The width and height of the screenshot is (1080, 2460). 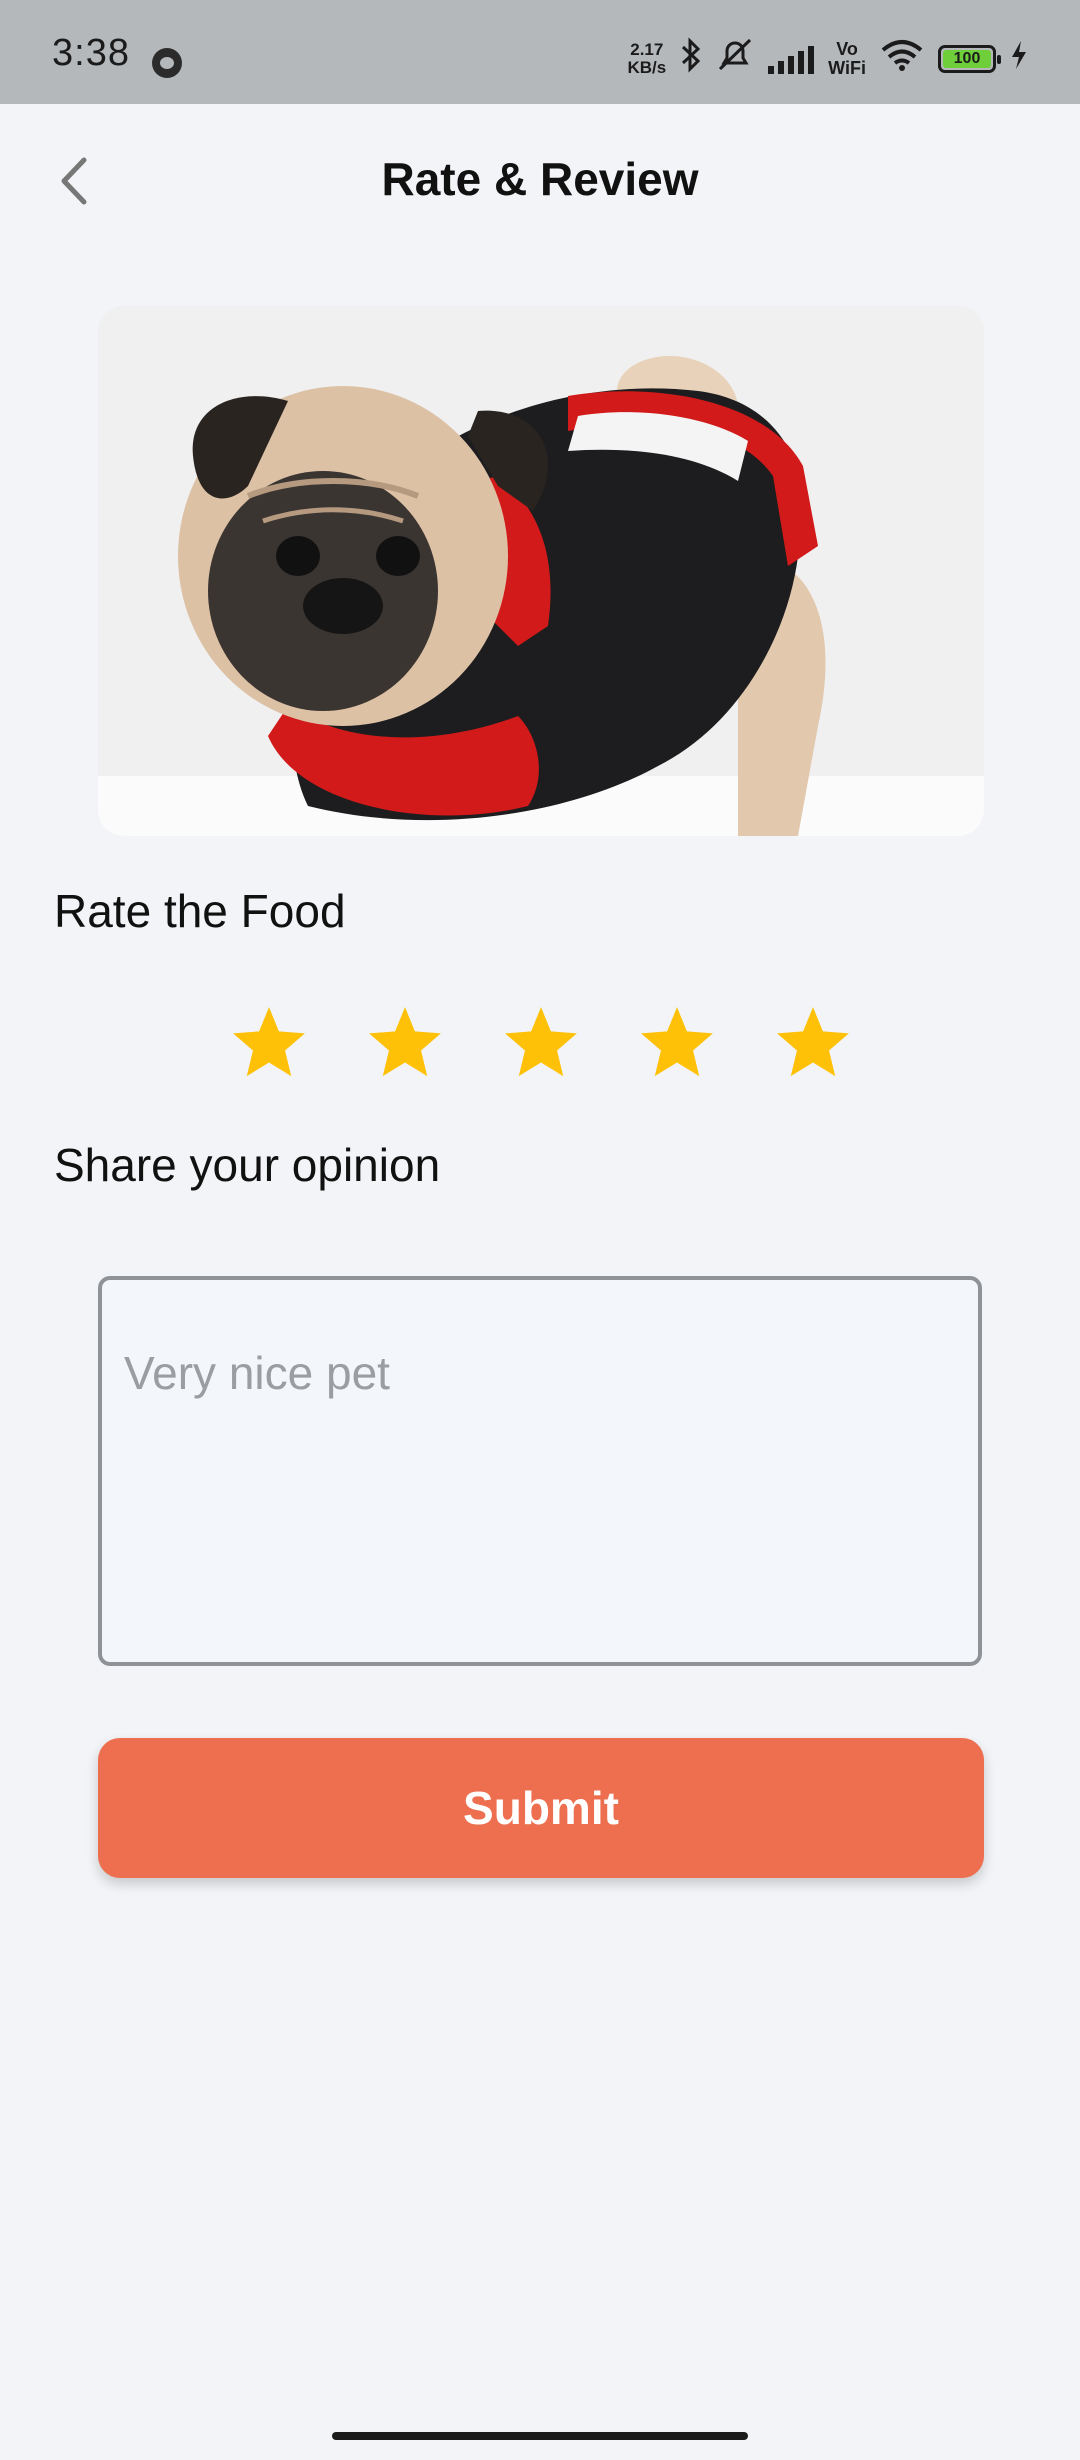 I want to click on status-icons: 2.17 KB/s Vo WiFi 100, so click(x=827, y=59).